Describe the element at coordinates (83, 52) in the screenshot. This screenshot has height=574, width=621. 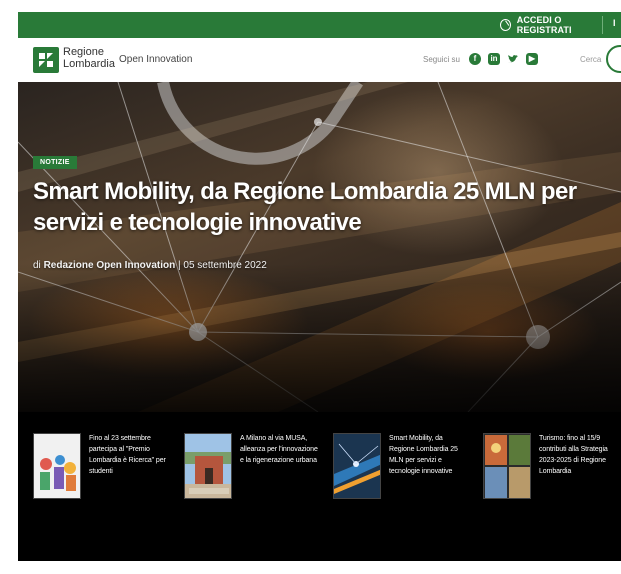
I see `logo-line-1: Regione` at that location.